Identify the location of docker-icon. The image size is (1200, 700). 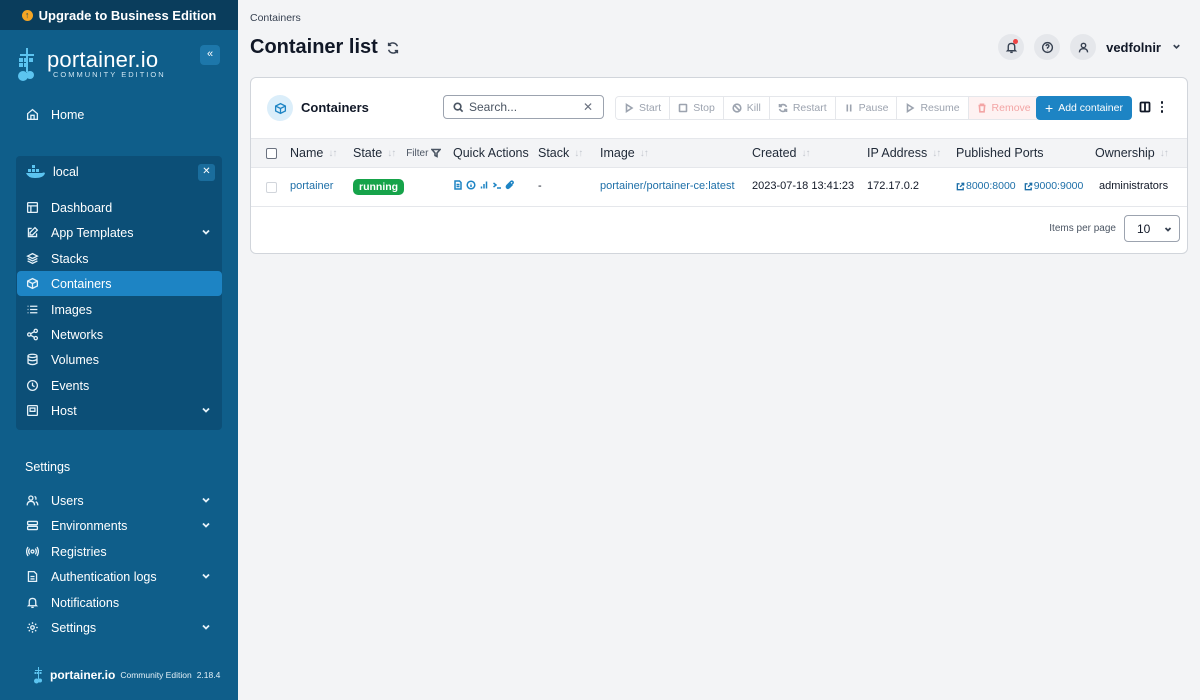
(35, 171).